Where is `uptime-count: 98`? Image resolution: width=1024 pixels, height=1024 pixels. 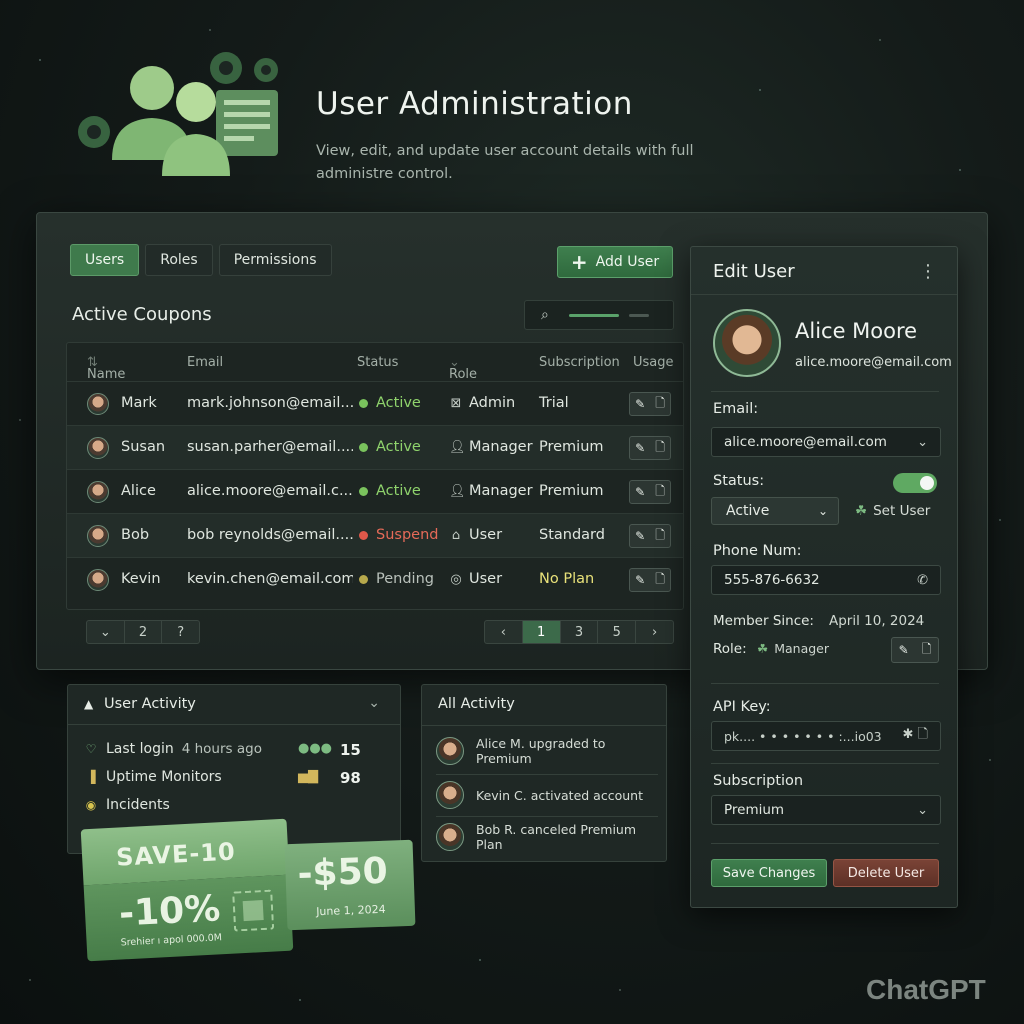
uptime-count: 98 is located at coordinates (350, 778).